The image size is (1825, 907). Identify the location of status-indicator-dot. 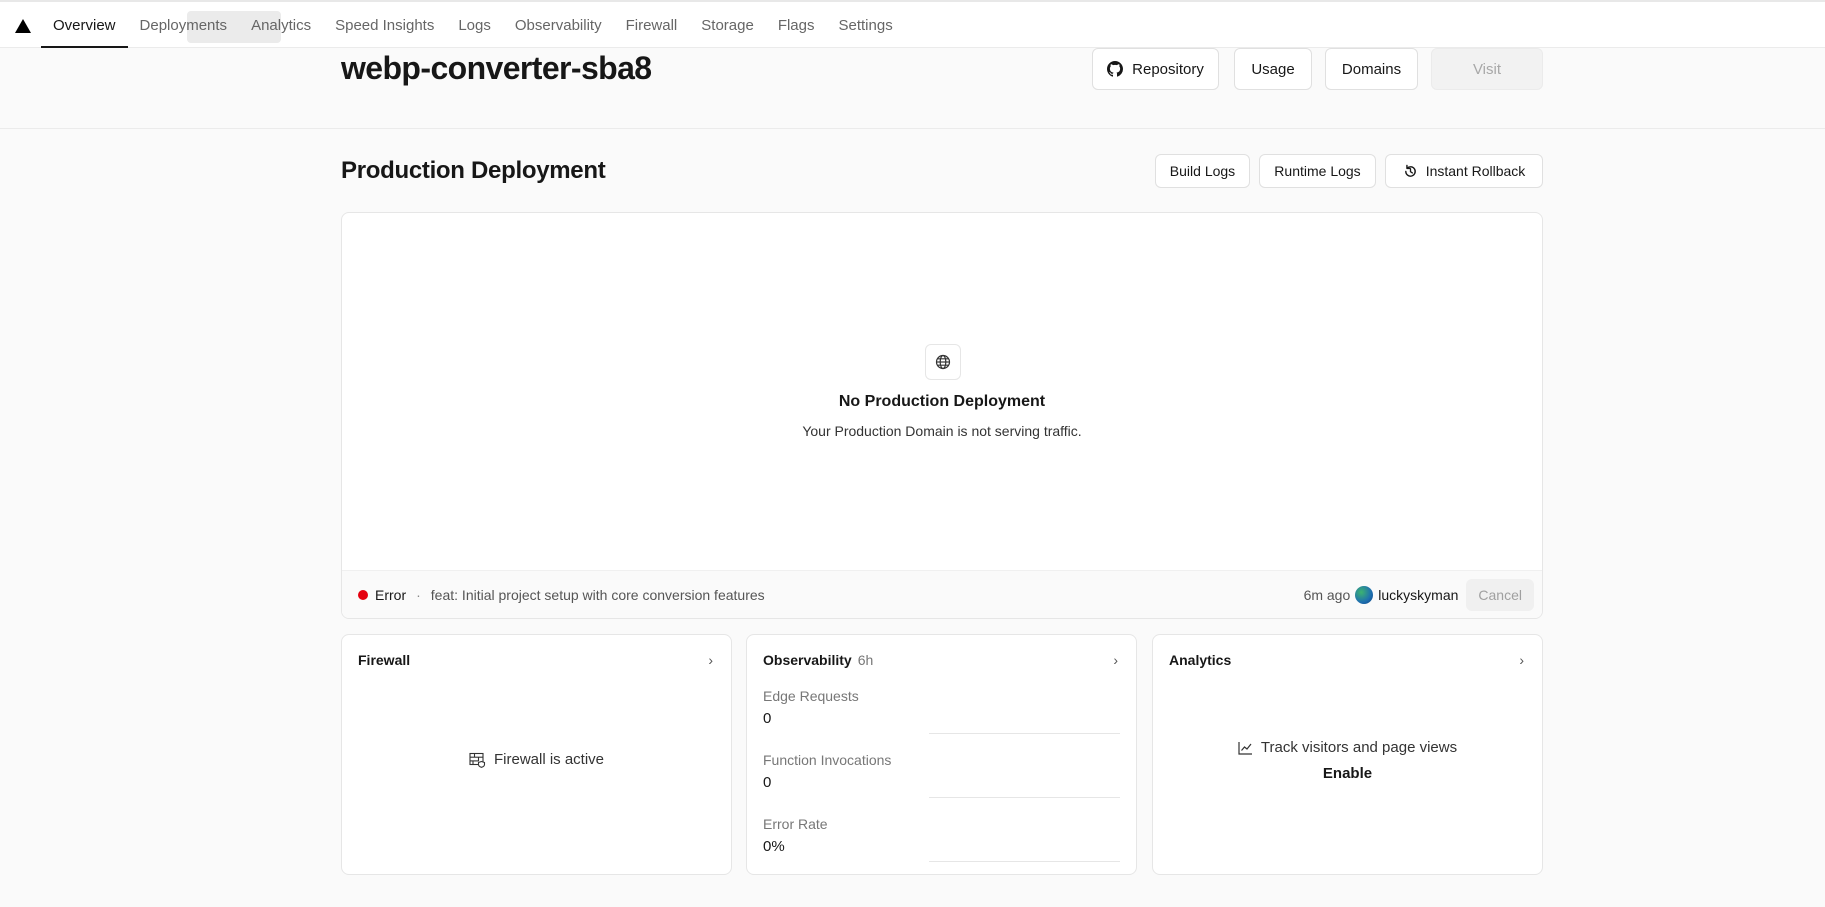
(363, 594).